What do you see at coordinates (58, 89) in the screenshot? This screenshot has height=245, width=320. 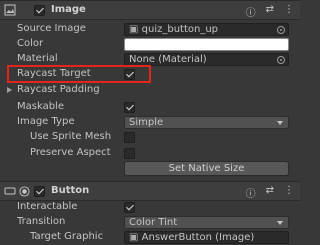 I see `raycast-padding-label: Raycast Padding` at bounding box center [58, 89].